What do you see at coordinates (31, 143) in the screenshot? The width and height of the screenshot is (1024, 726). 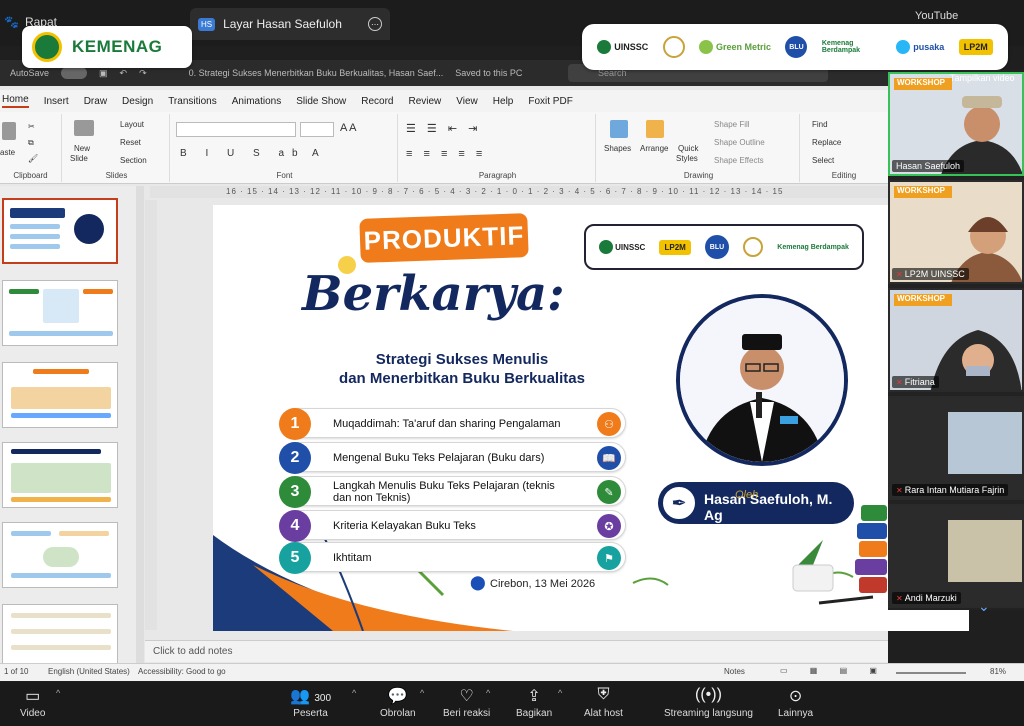 I see `copy-icon: ⧉` at bounding box center [31, 143].